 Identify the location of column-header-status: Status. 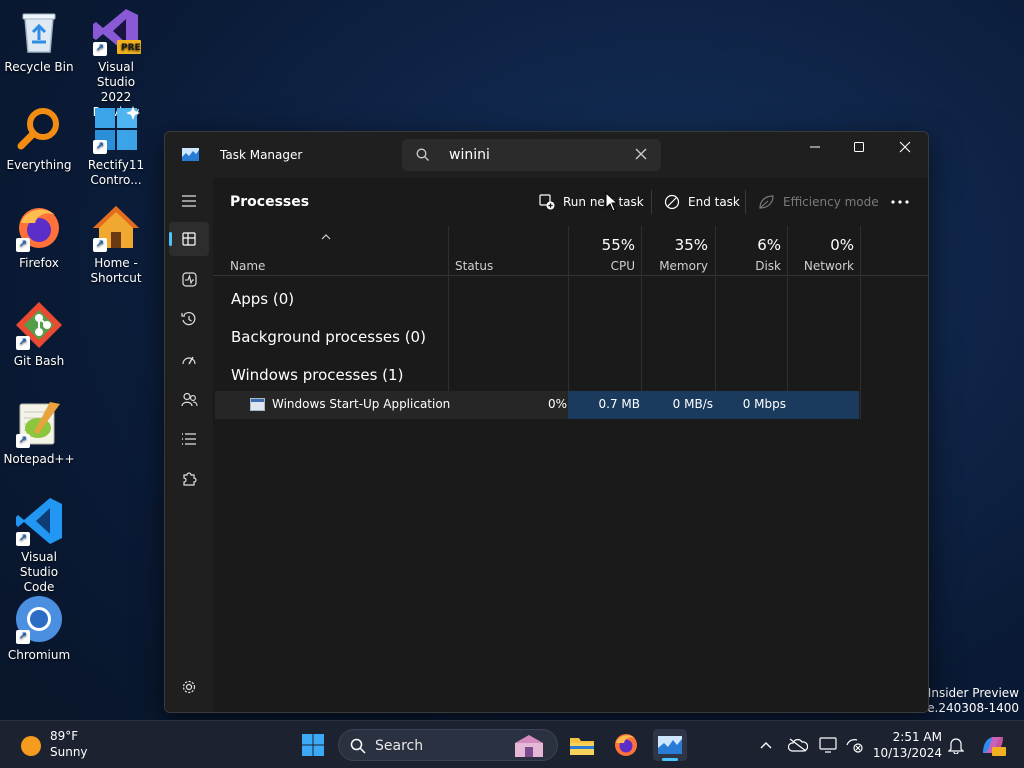
(474, 266).